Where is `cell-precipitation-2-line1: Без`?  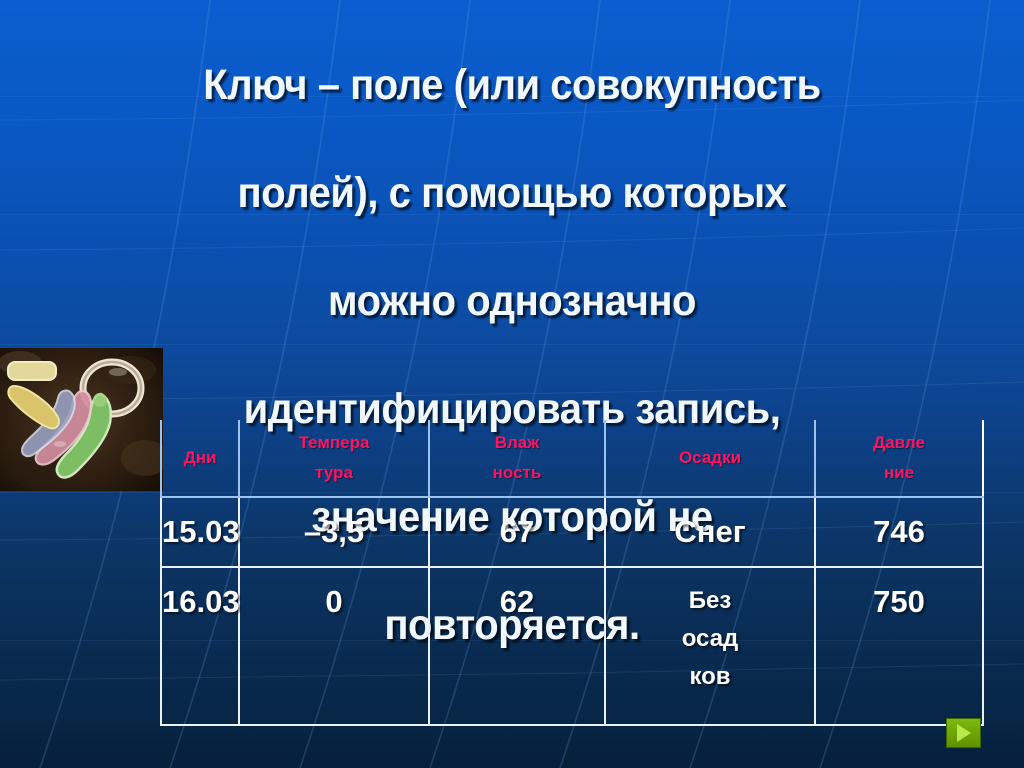
cell-precipitation-2-line1: Без is located at coordinates (710, 600).